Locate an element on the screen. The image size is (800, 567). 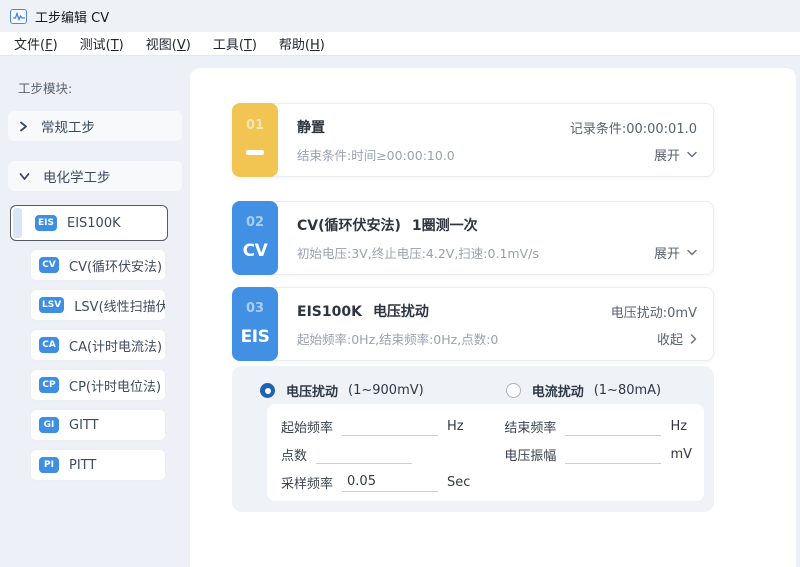
radio-selected-icon is located at coordinates (267, 390).